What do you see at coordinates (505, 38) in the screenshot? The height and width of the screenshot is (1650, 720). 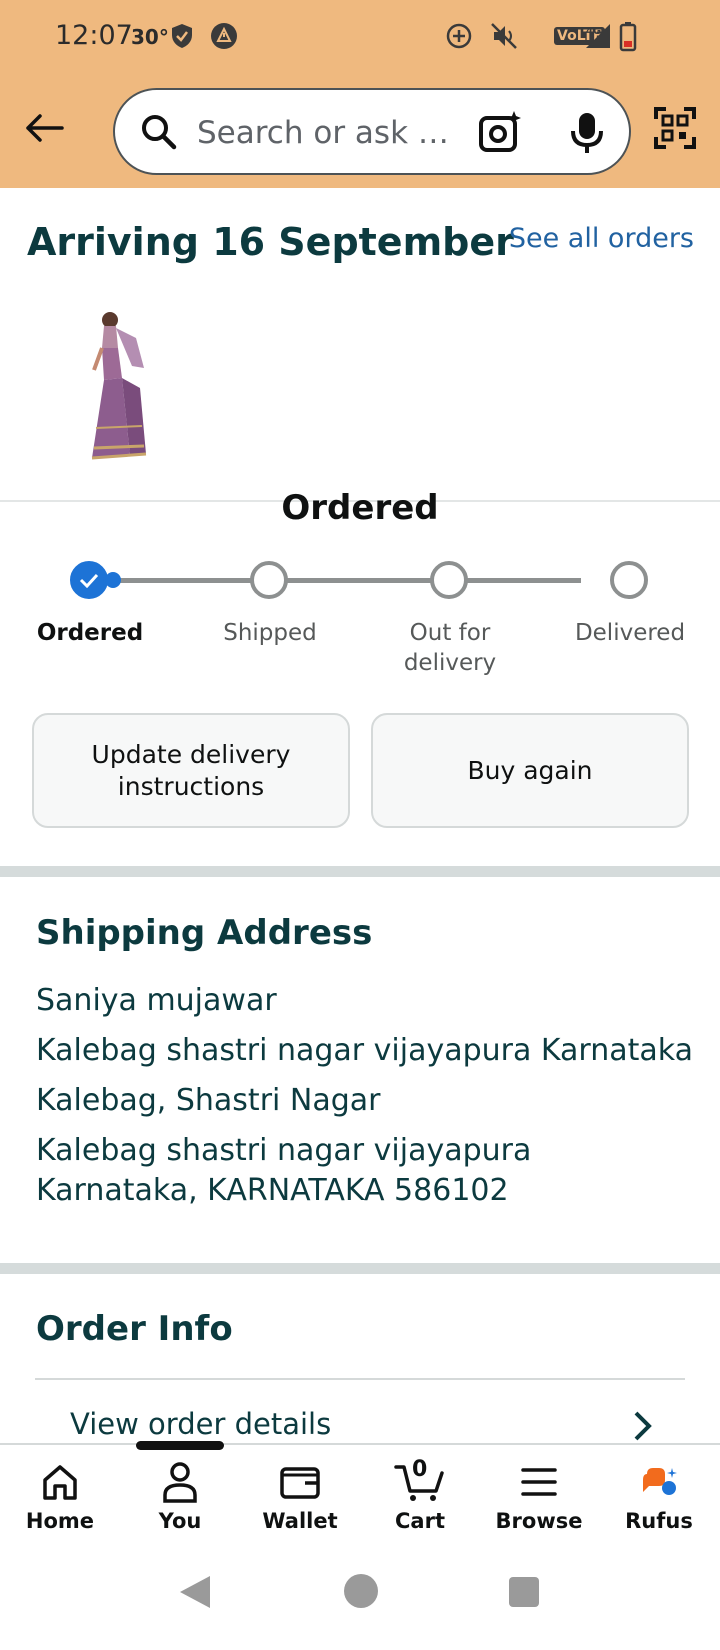 I see `mute-icon` at bounding box center [505, 38].